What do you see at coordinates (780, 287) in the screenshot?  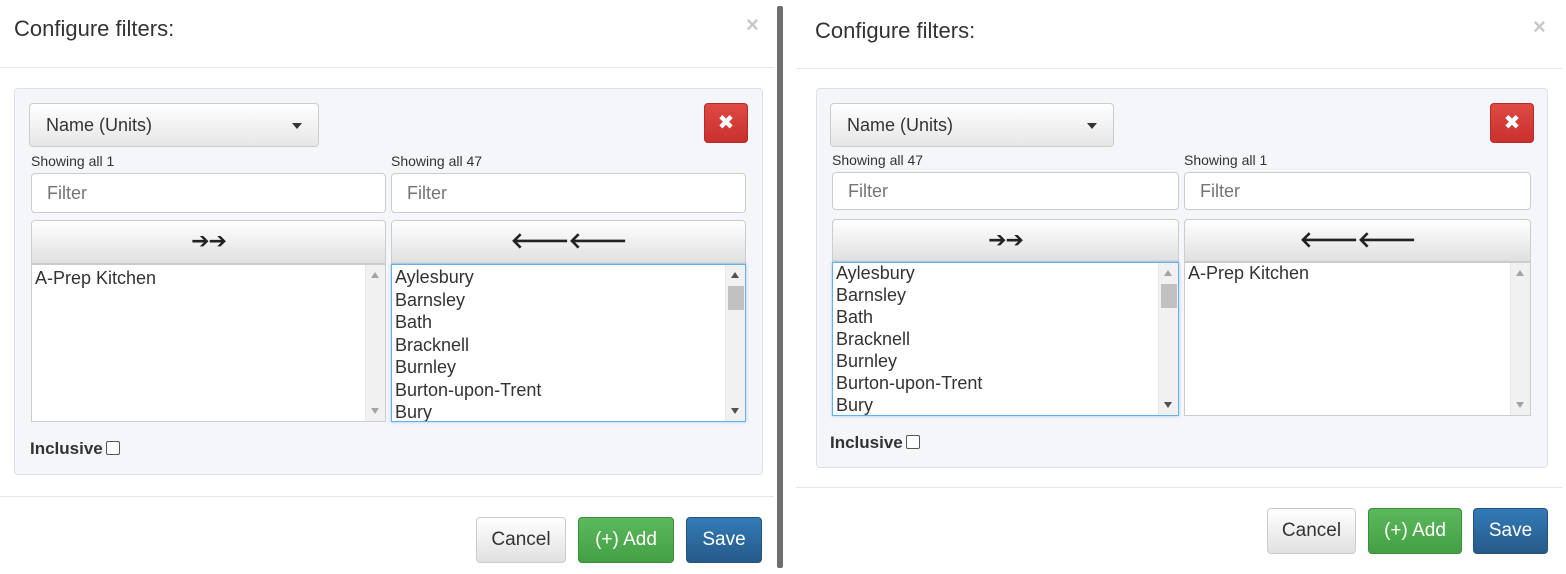 I see `screenshot-divider` at bounding box center [780, 287].